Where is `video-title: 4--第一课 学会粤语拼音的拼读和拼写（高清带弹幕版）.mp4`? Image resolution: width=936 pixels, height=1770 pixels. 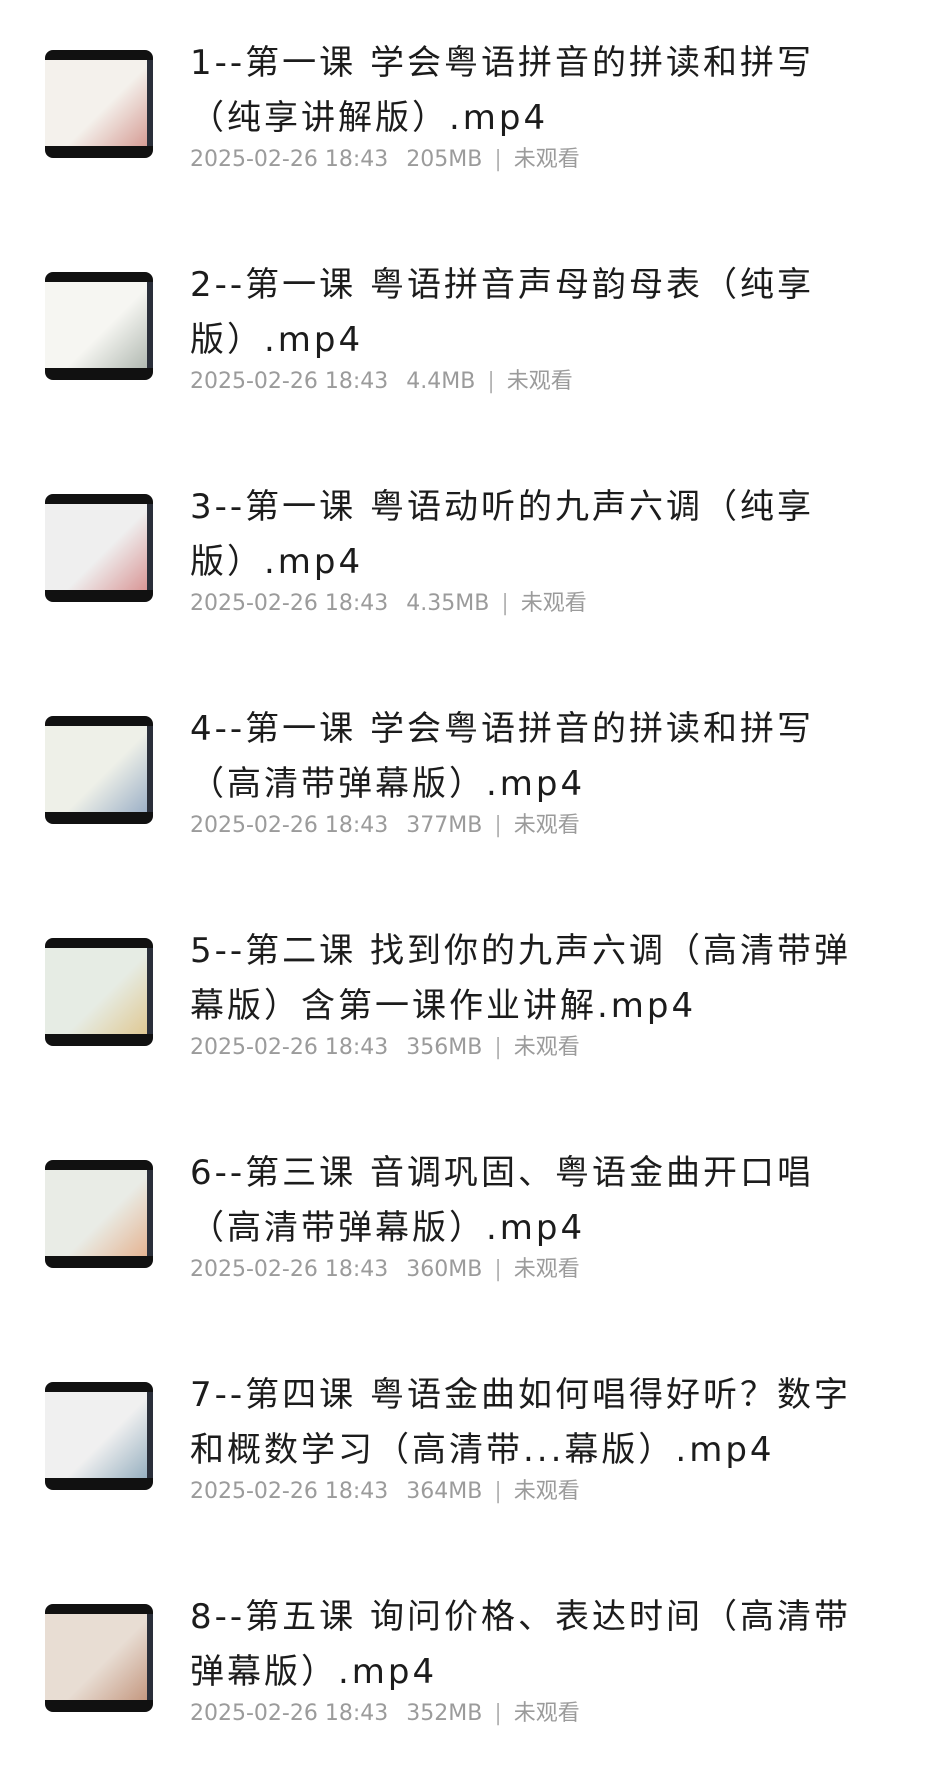 video-title: 4--第一课 学会粤语拼音的拼读和拼写（高清带弹幕版）.mp4 is located at coordinates (535, 757).